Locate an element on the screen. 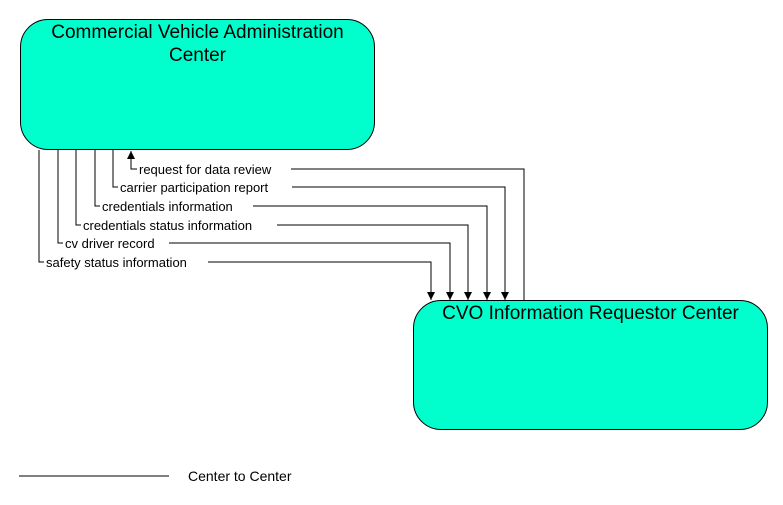 The width and height of the screenshot is (783, 505). flow-label: credentials information is located at coordinates (167, 206).